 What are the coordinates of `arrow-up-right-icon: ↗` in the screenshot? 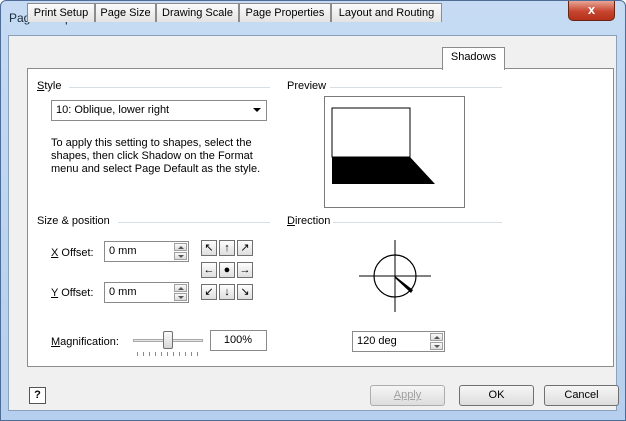 It's located at (245, 248).